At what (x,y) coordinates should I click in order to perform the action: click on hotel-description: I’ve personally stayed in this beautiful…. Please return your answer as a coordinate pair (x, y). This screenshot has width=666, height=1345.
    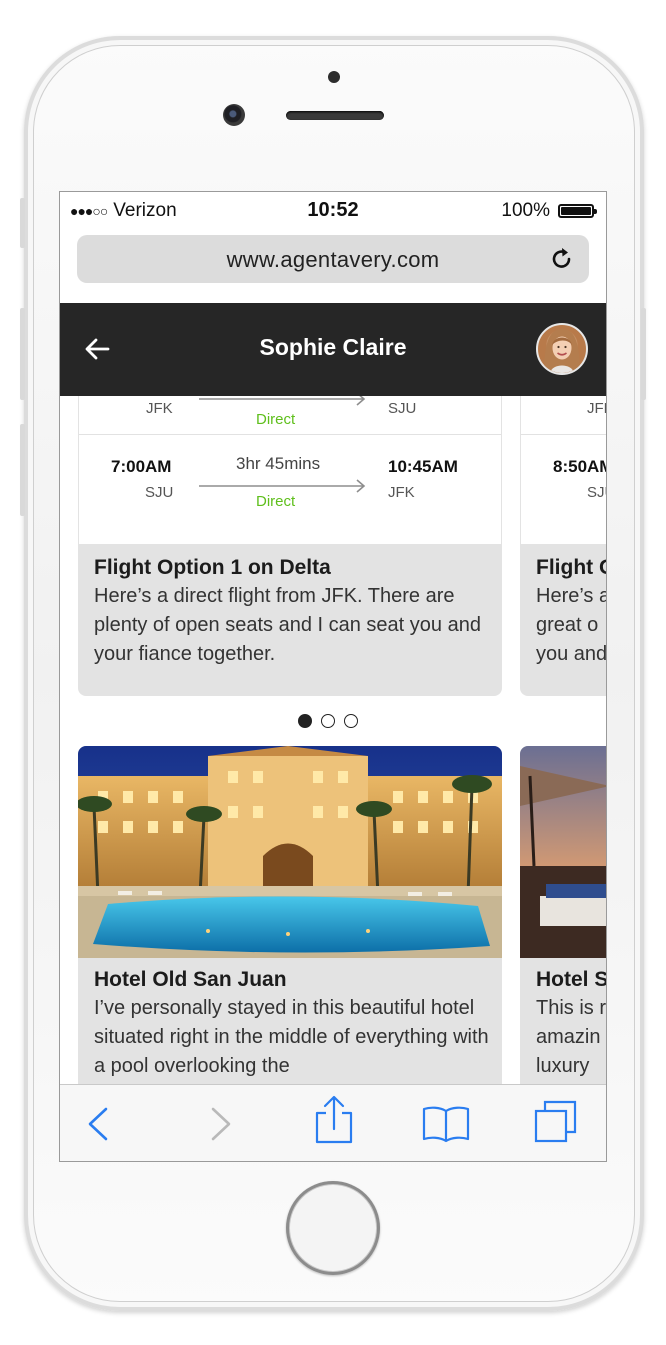
    Looking at the image, I should click on (291, 1037).